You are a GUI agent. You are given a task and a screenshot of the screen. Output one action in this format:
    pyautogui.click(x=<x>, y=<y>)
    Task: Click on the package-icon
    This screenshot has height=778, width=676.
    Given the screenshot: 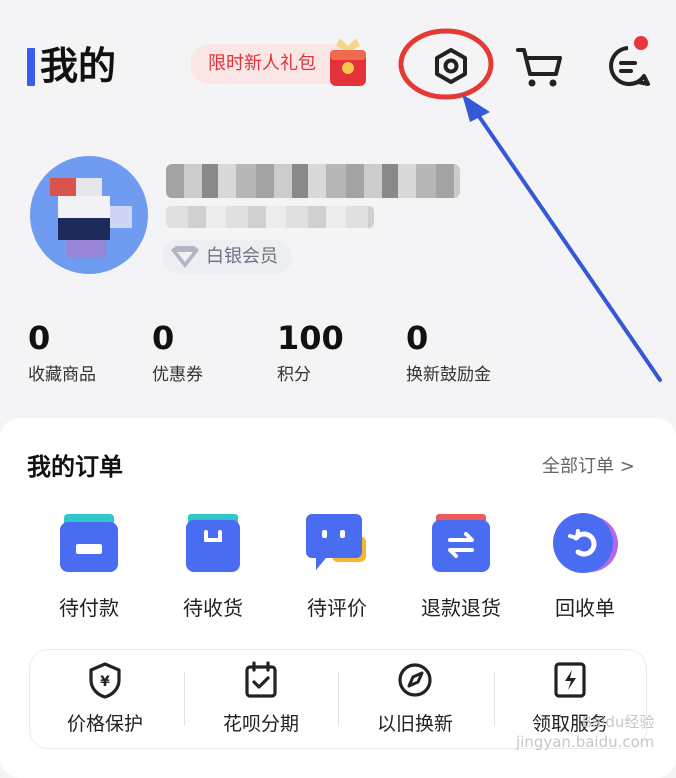 What is the action you would take?
    pyautogui.click(x=213, y=543)
    